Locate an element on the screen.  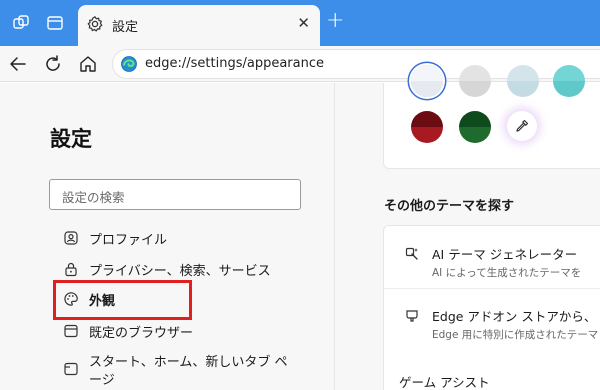
custom-color-picker is located at coordinates (522, 126).